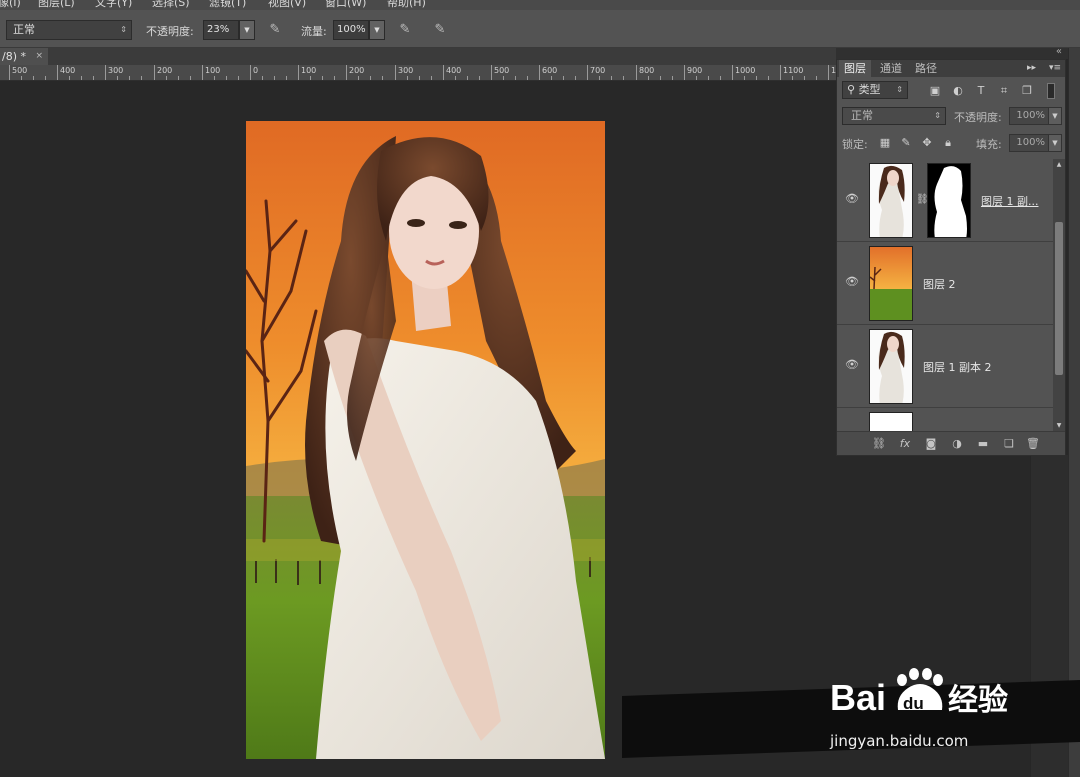  Describe the element at coordinates (56, 5) in the screenshot. I see `menu-item: 图层(L)` at that location.